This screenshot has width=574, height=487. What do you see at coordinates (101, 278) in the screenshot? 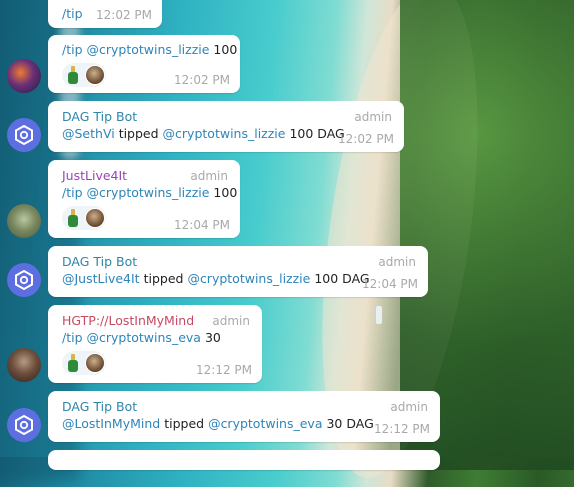
I see `user-mention: @JustLive4It` at bounding box center [101, 278].